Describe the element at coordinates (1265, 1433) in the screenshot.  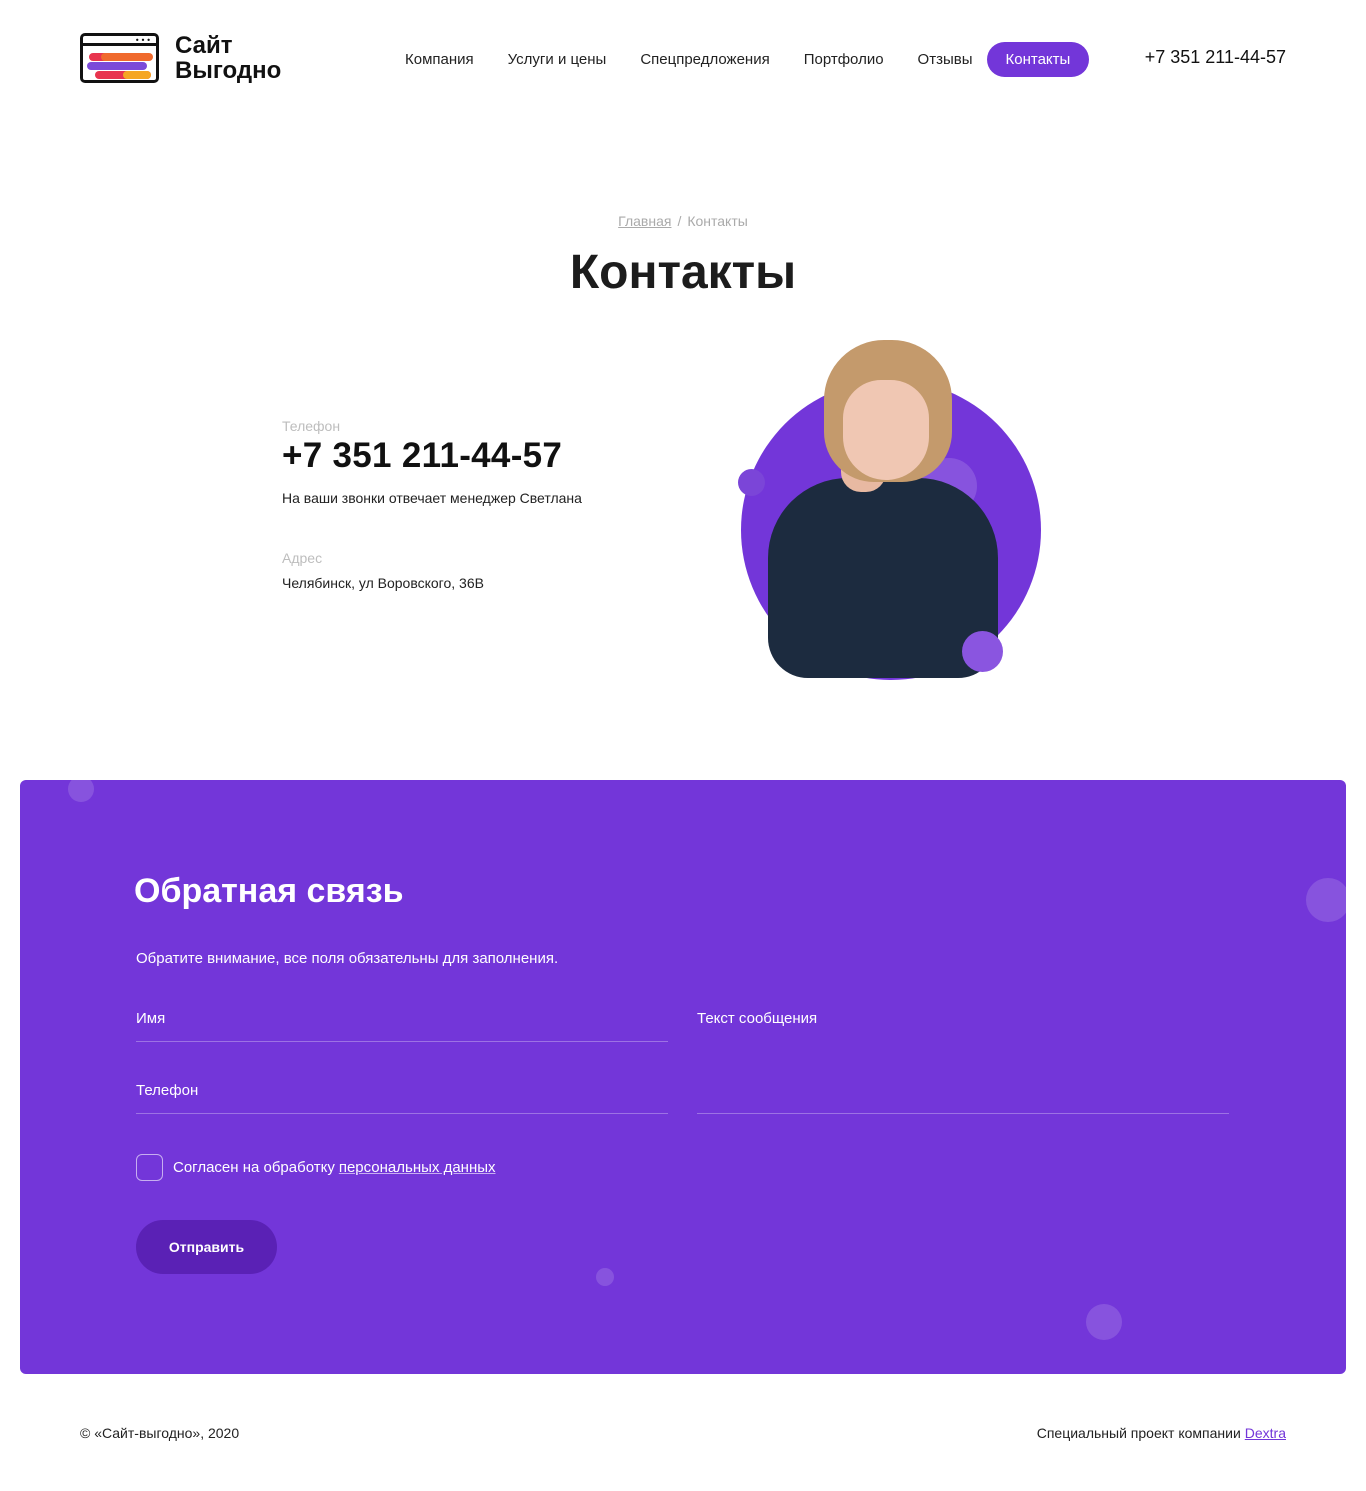
I see `footer-dextra-link: Dextra` at that location.